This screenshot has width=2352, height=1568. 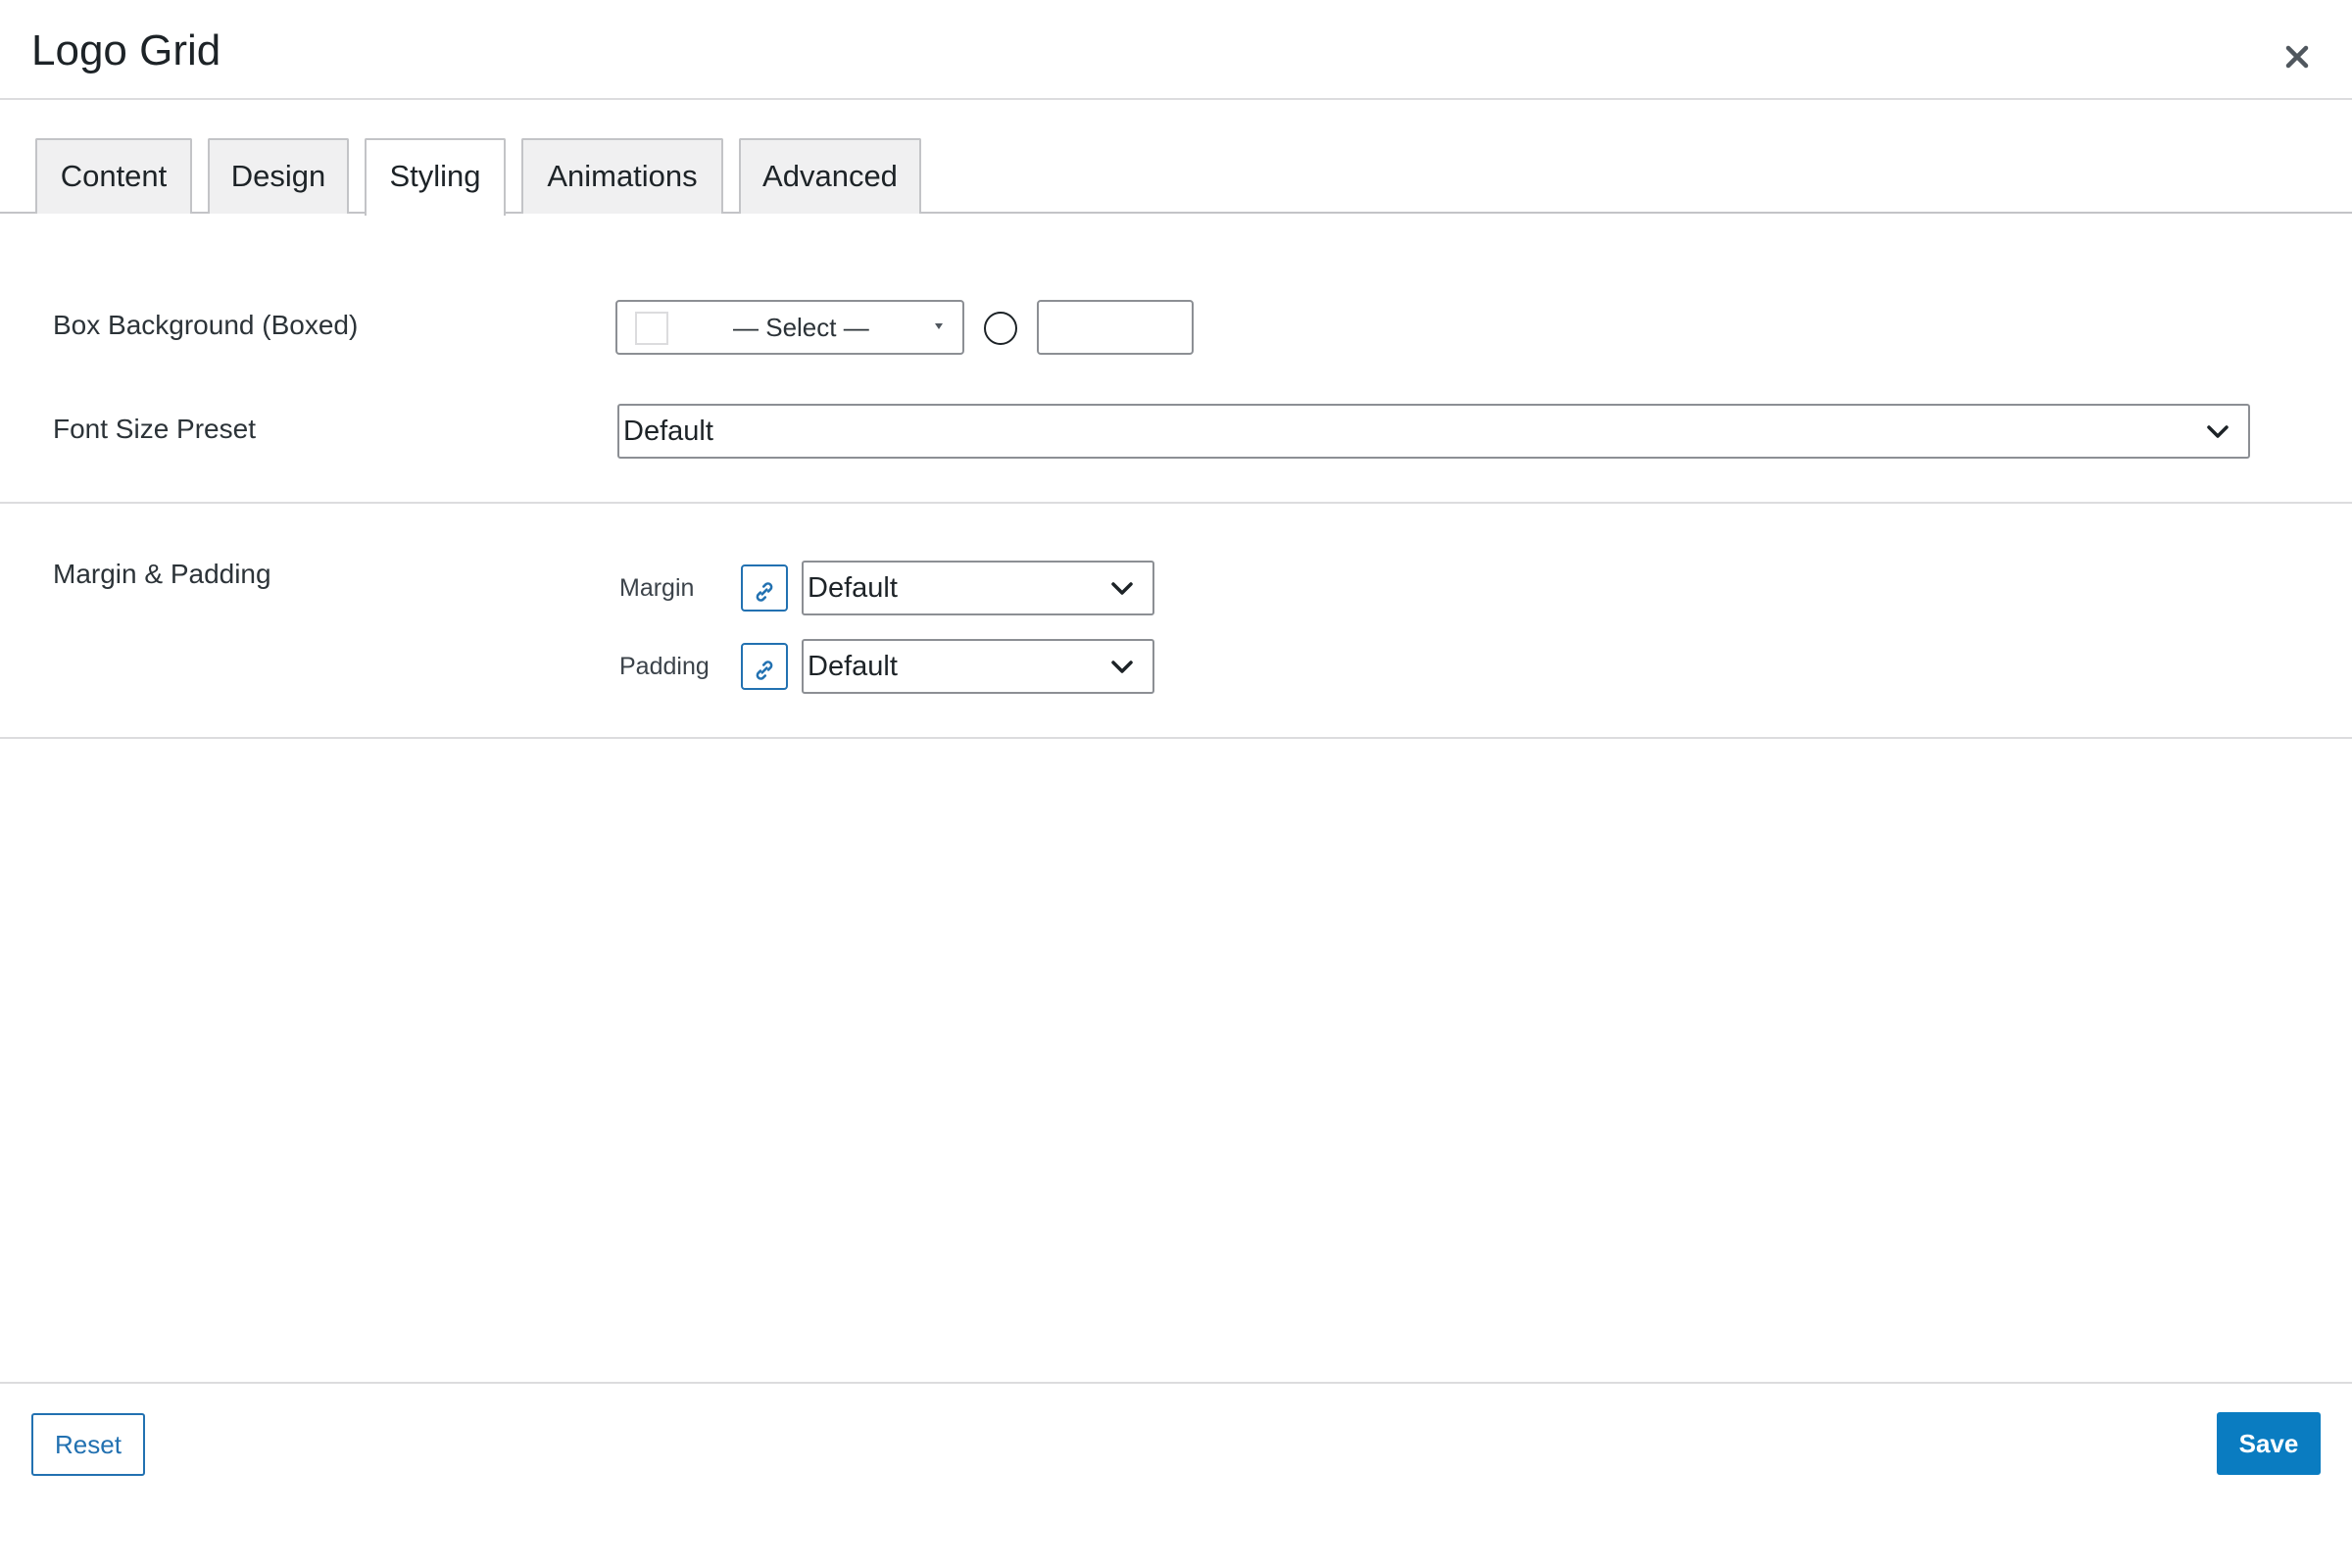 I want to click on dialog-title: Logo Grid, so click(x=126, y=50).